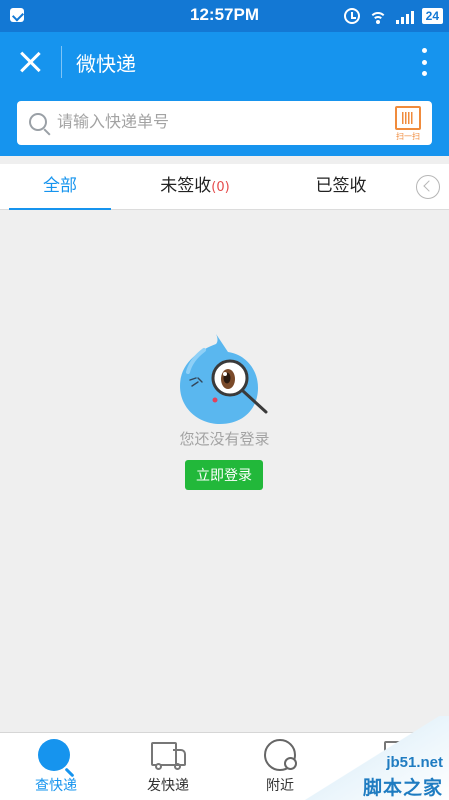  What do you see at coordinates (404, 16) in the screenshot?
I see `signal-icon` at bounding box center [404, 16].